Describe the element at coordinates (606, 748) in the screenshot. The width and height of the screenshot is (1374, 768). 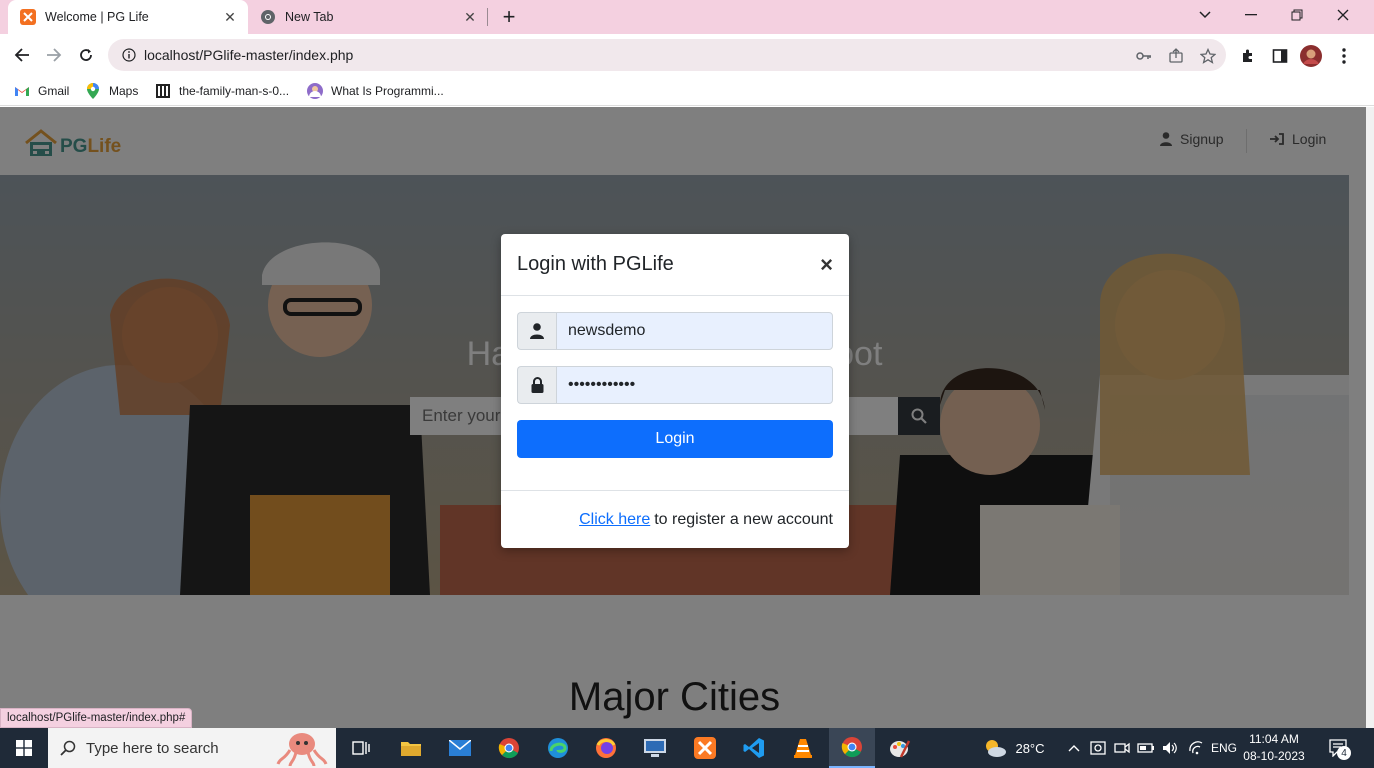
I see `firefox-icon` at that location.